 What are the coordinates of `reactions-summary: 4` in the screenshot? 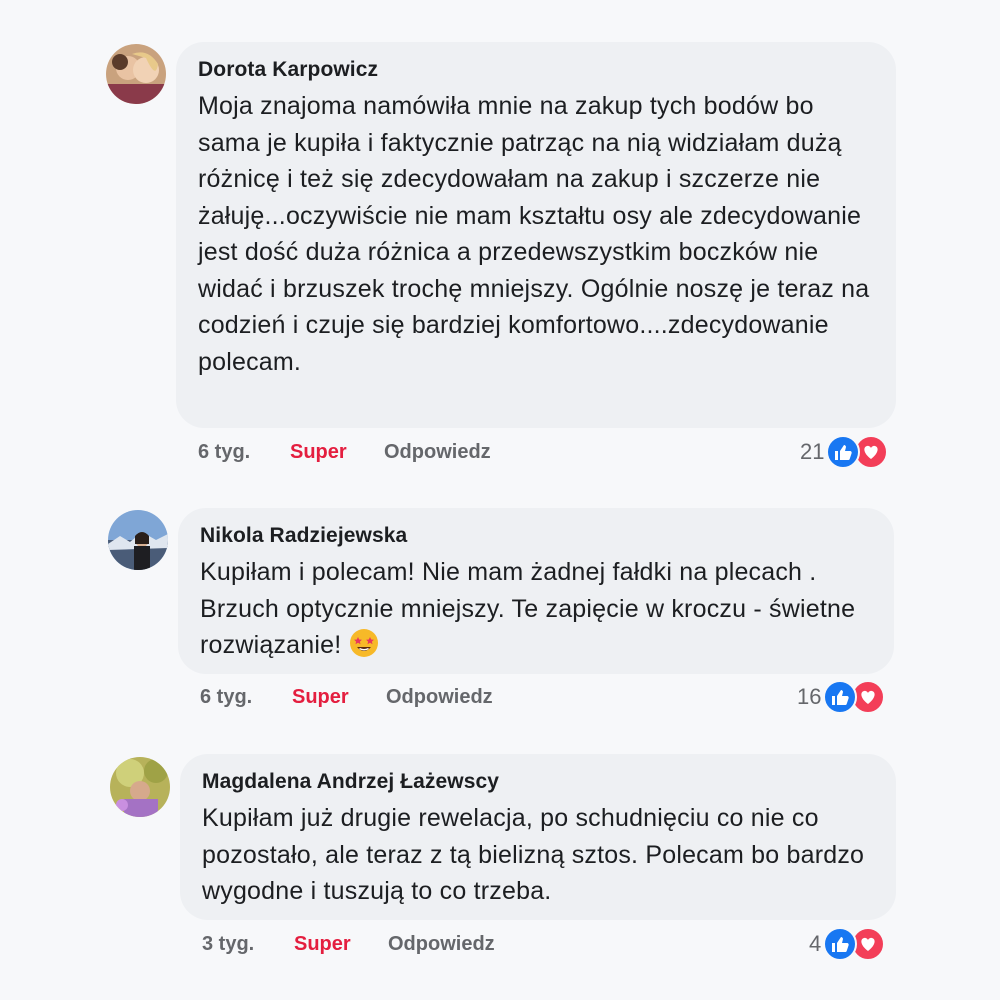 It's located at (847, 944).